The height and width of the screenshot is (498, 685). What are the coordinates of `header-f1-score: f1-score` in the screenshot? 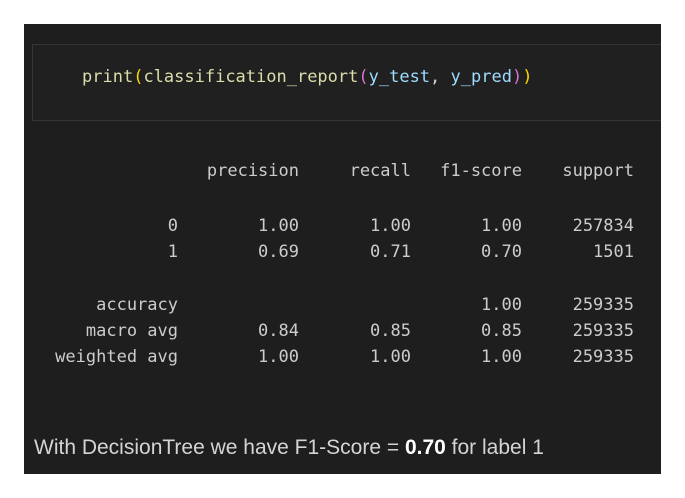 It's located at (481, 171).